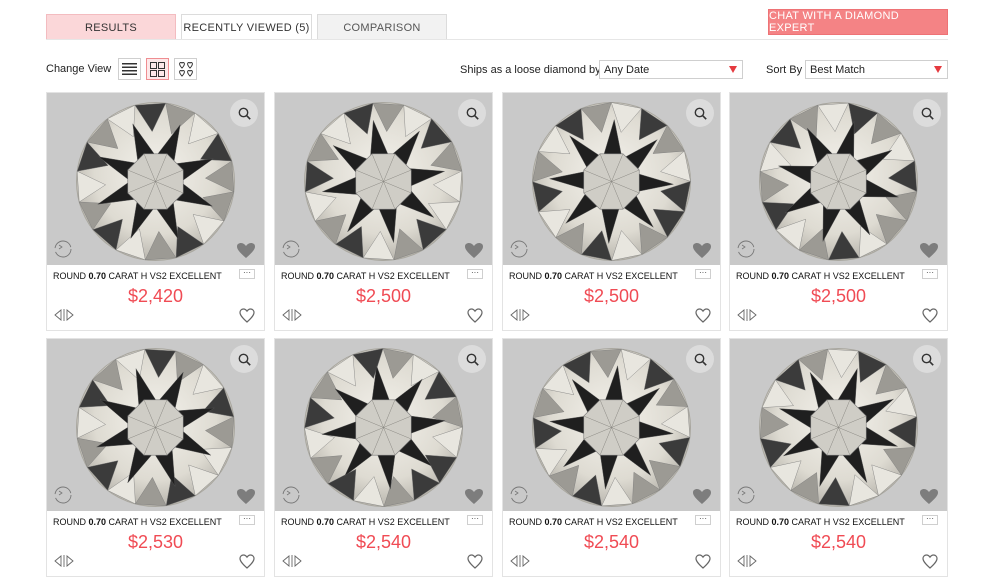  Describe the element at coordinates (784, 70) in the screenshot. I see `sort-by-label: Sort By` at that location.